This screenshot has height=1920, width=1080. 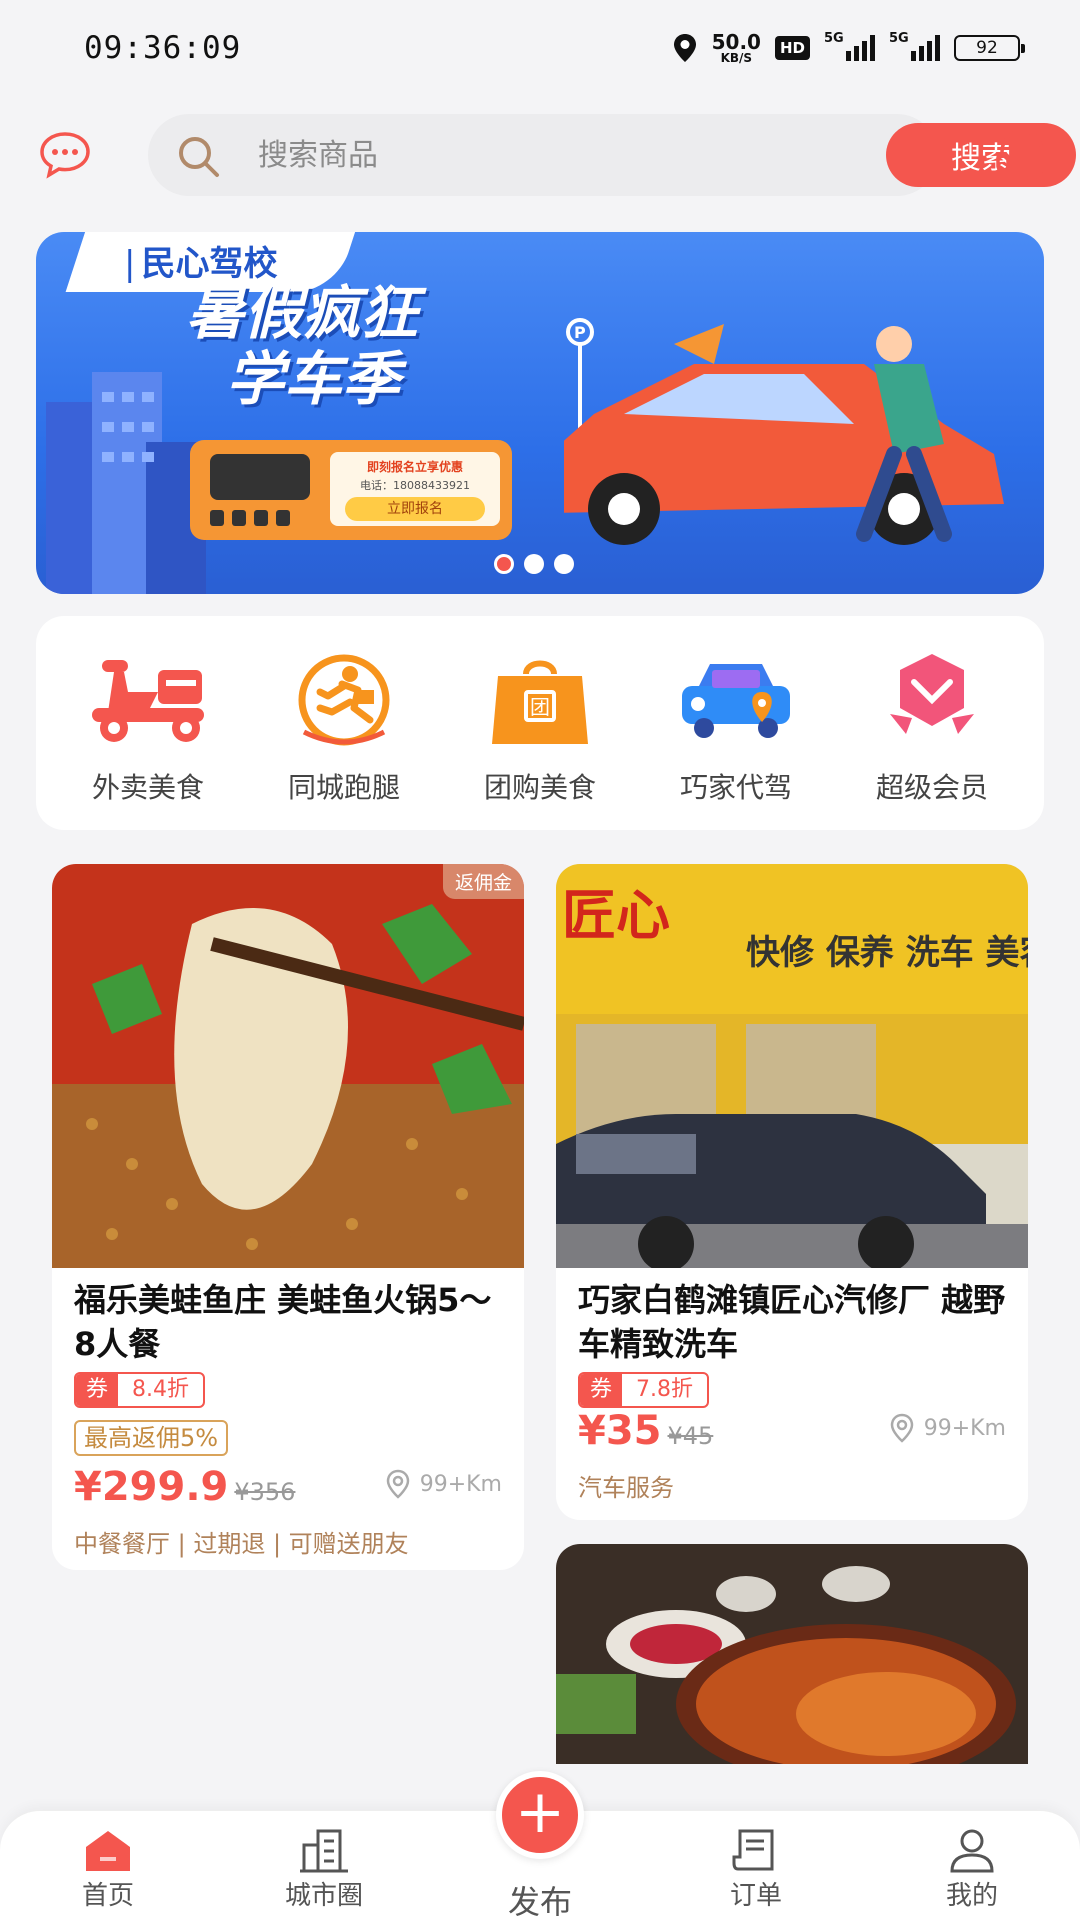 What do you see at coordinates (483, 881) in the screenshot?
I see `rebate-badge: 返佣金` at bounding box center [483, 881].